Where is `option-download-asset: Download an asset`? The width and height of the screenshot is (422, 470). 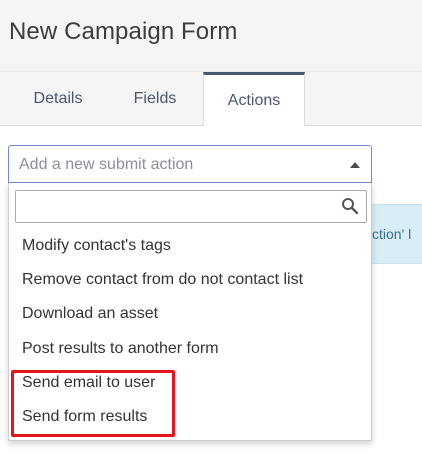 option-download-asset: Download an asset is located at coordinates (190, 314).